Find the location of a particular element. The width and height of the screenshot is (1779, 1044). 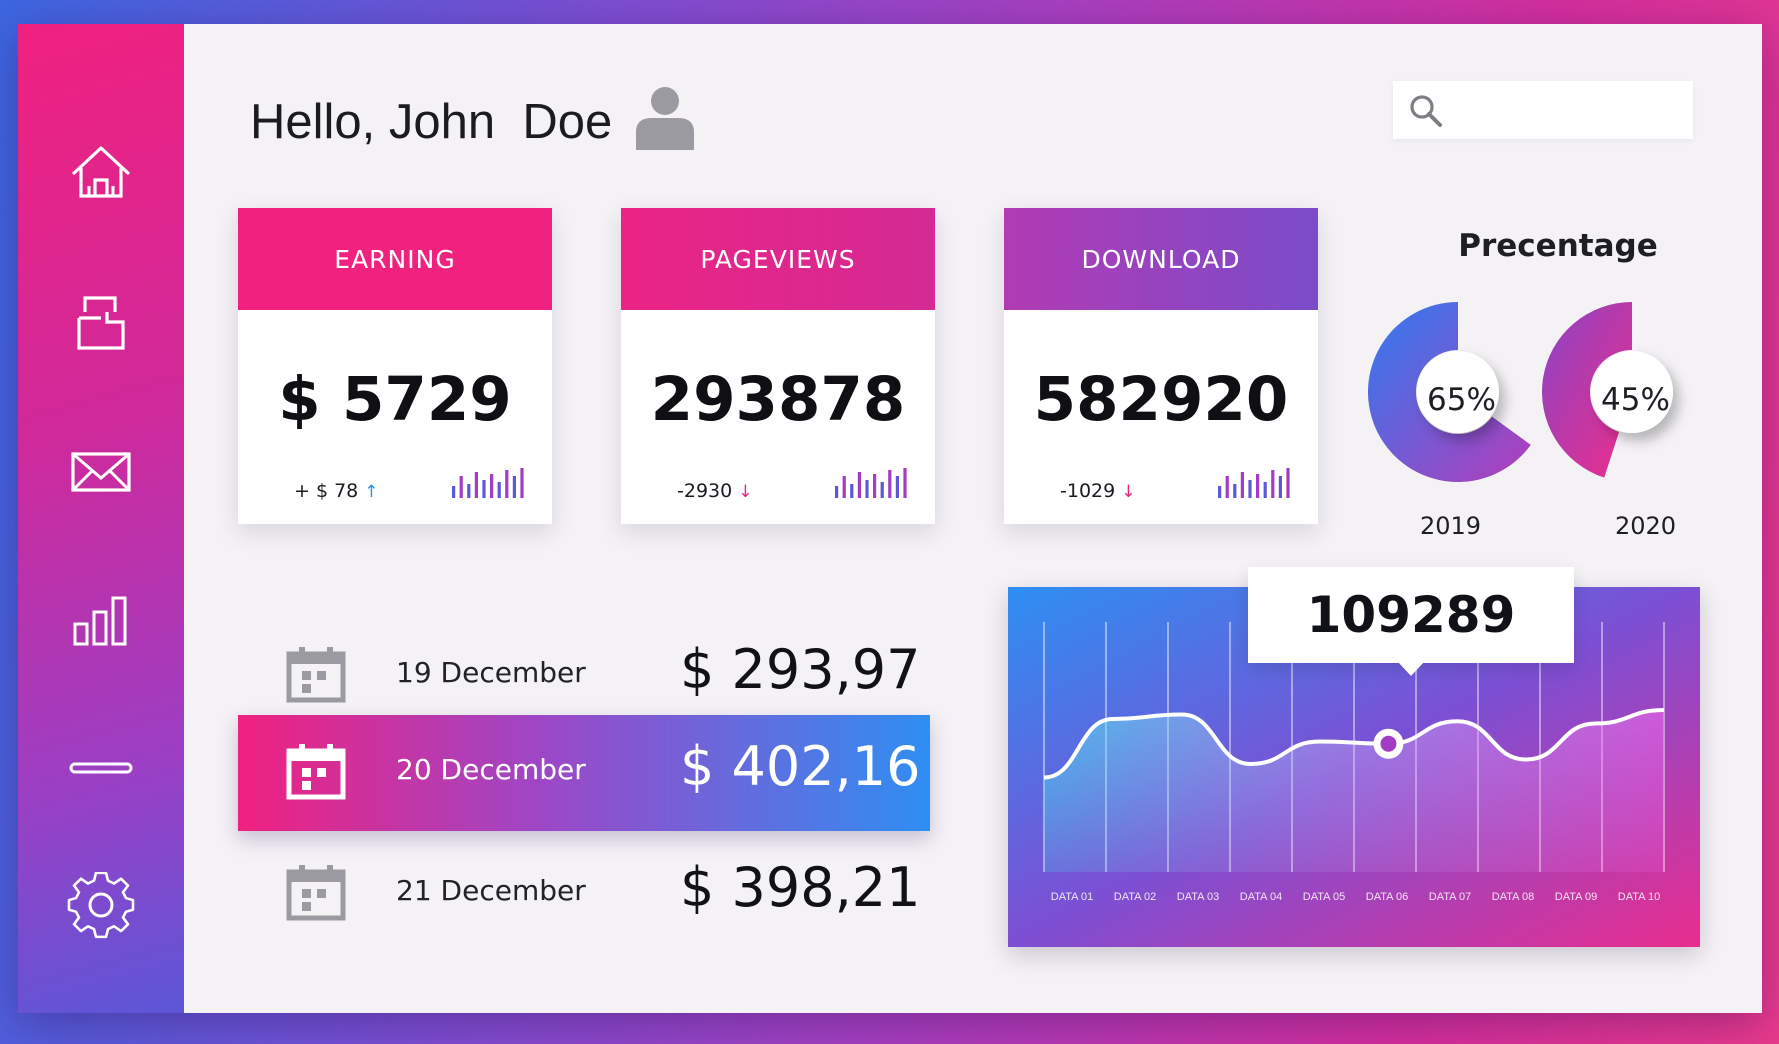

transaction-row-selected: 20 December $ 402,16 is located at coordinates (584, 773).